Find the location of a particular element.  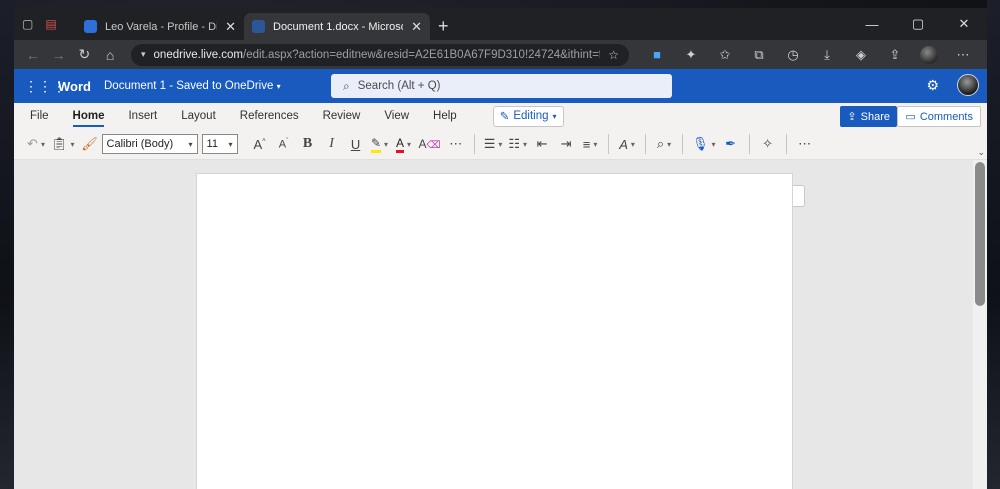

minimize-icon: — is located at coordinates (872, 24).